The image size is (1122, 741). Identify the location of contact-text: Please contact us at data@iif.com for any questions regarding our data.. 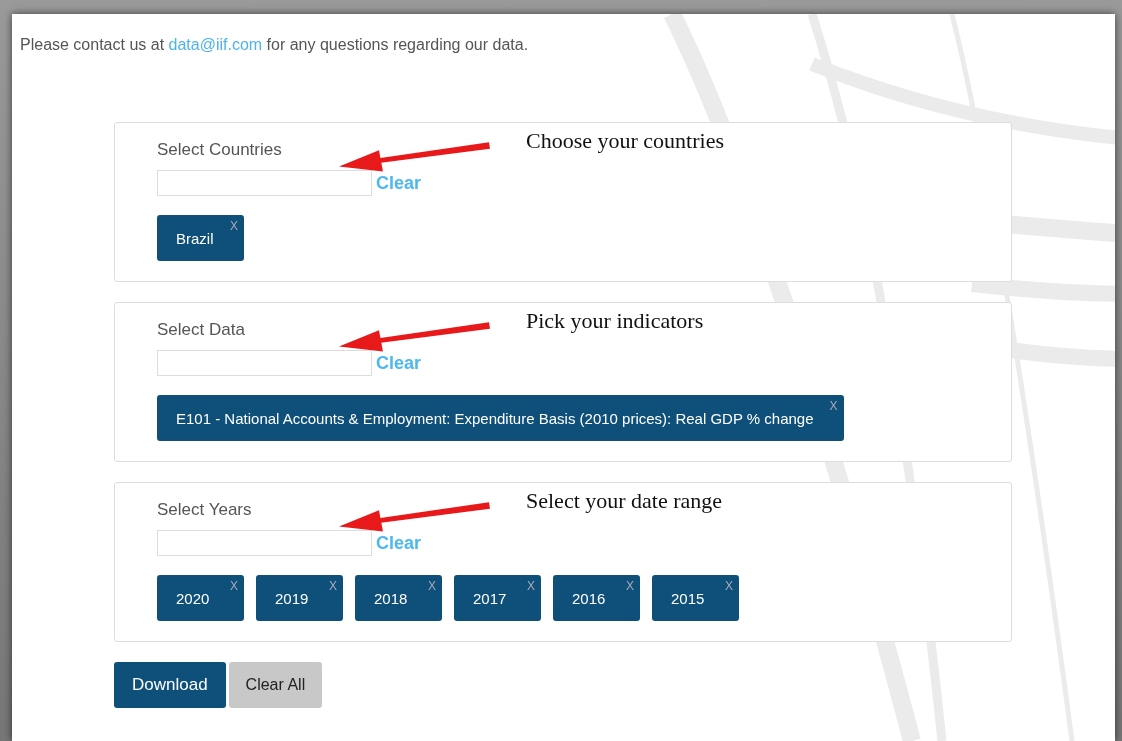
(275, 45).